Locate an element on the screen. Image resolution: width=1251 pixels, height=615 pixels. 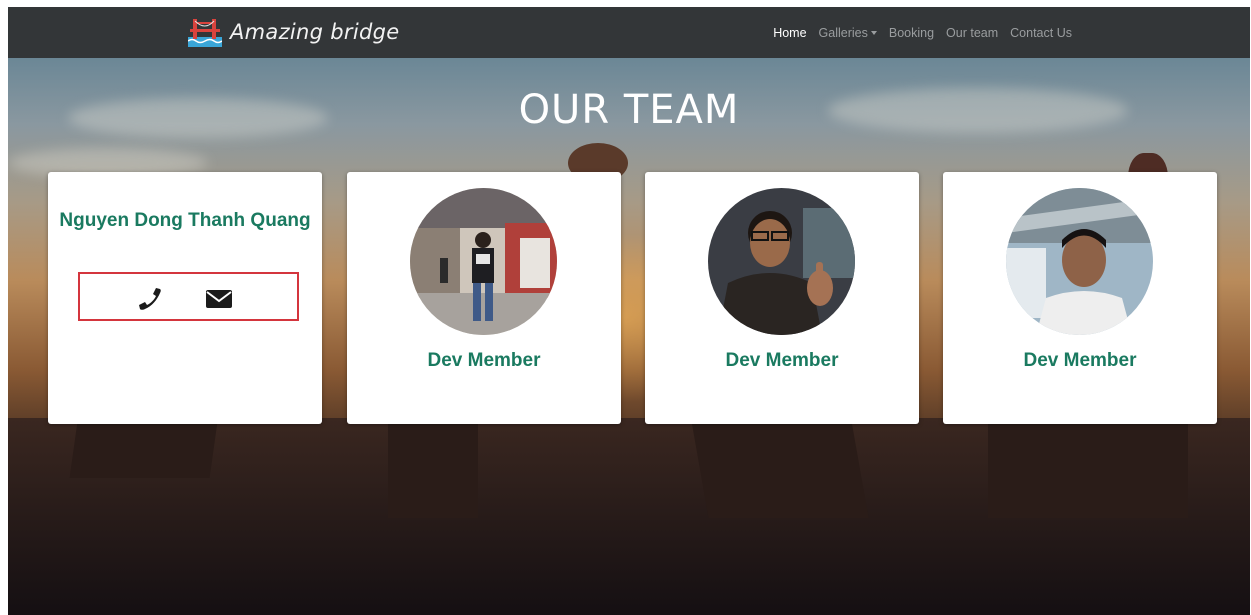
team-card: Nguyen Dong Thanh Quang is located at coordinates (185, 298).